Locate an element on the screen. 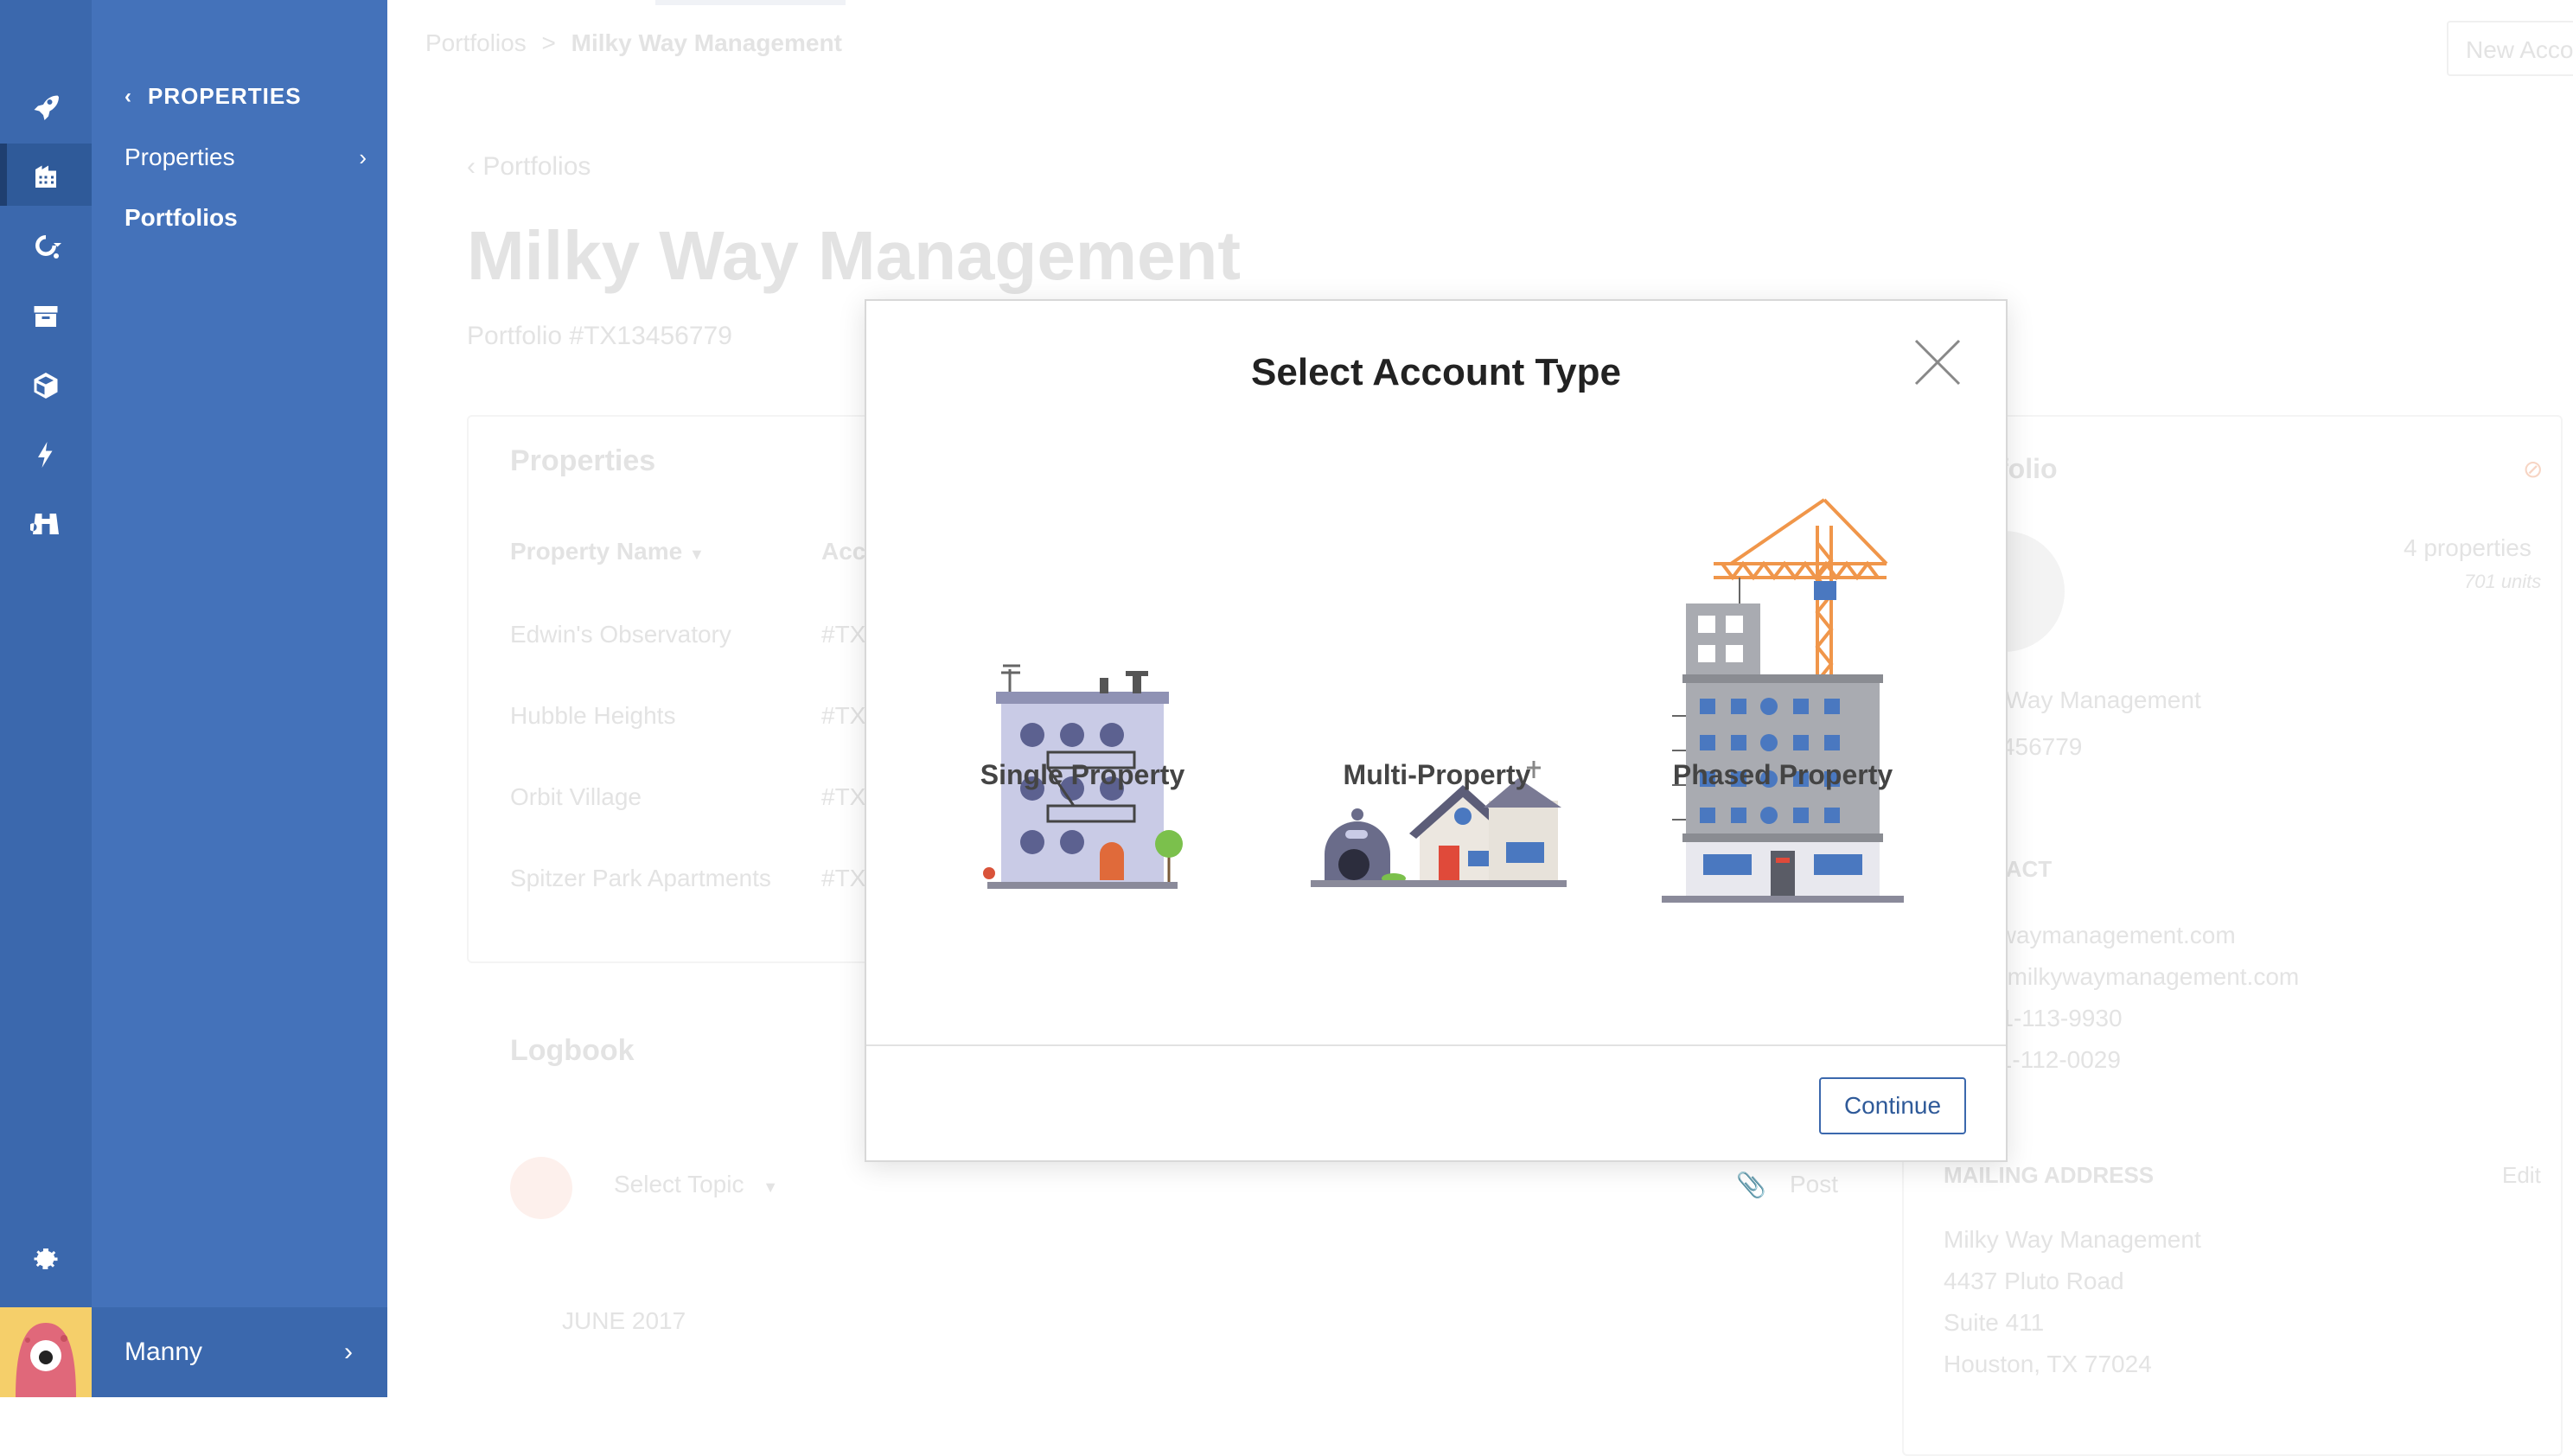 This screenshot has width=2573, height=1456. table-row: Spitzer Park Apartments is located at coordinates (640, 878).